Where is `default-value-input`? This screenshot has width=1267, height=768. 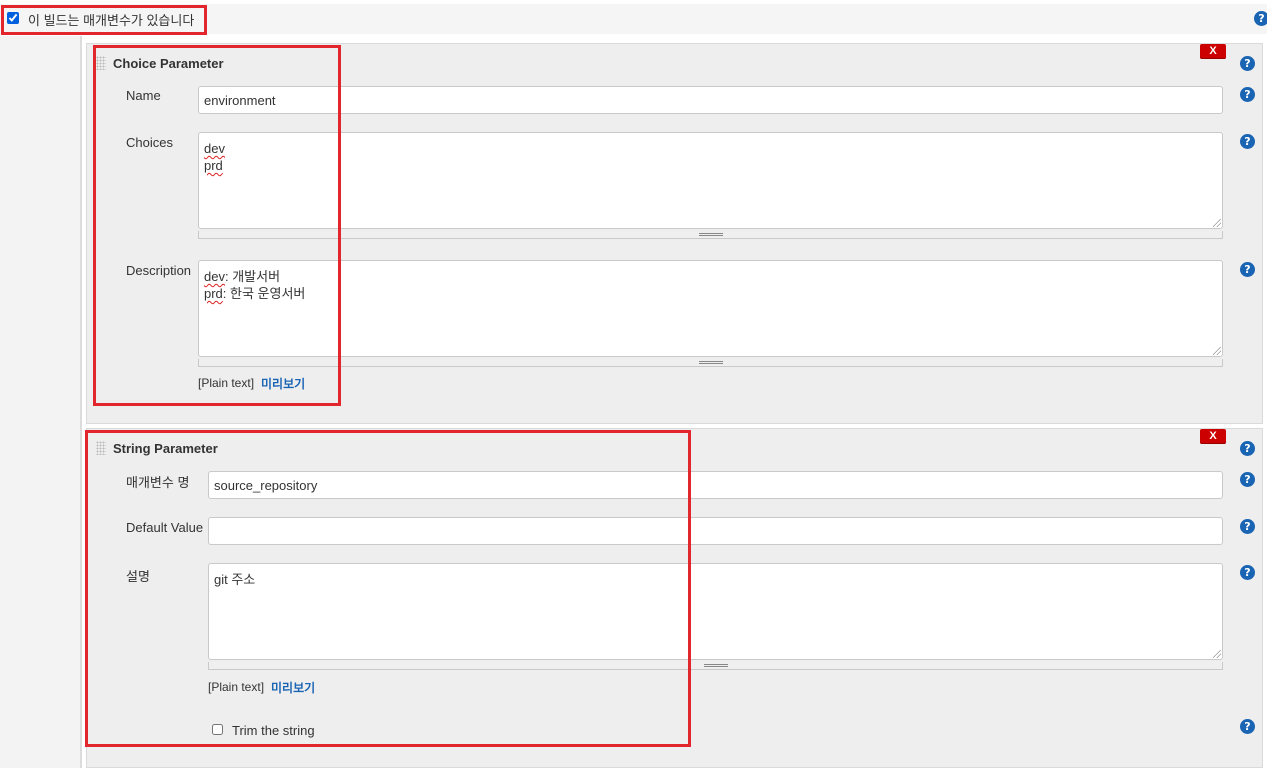
default-value-input is located at coordinates (715, 531).